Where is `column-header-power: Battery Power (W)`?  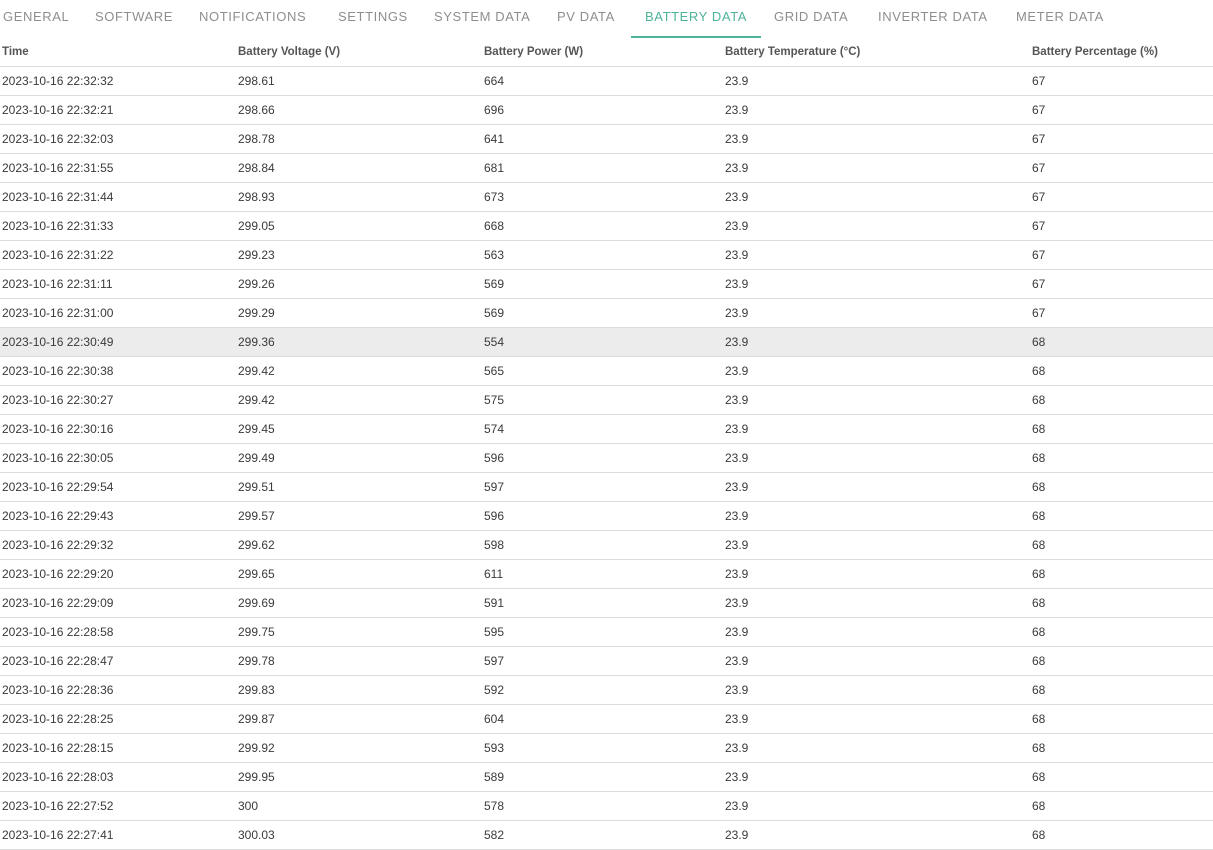
column-header-power: Battery Power (W) is located at coordinates (602, 52).